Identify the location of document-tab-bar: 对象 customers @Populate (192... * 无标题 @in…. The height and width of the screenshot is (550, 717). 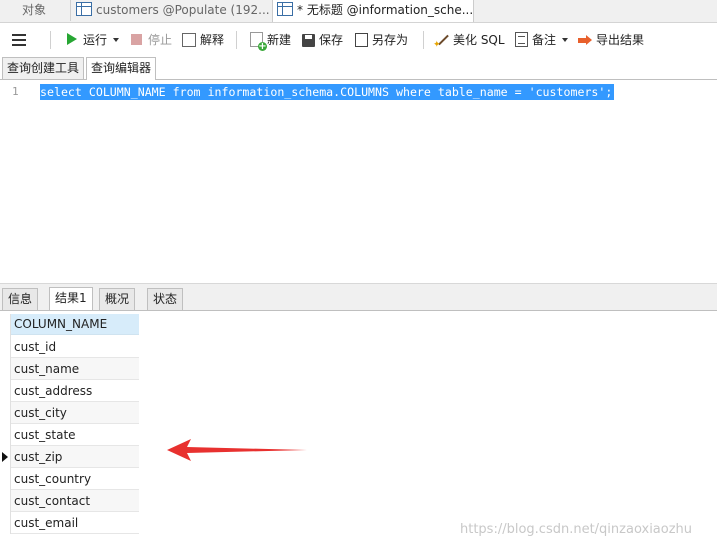
(358, 11).